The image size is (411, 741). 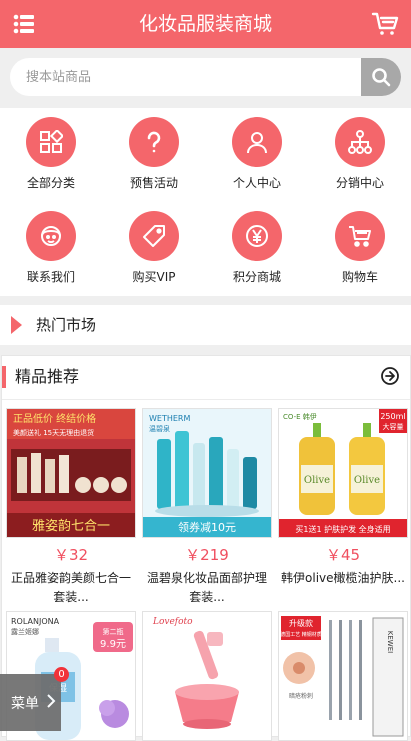 I want to click on nav-label: 分销中心, so click(x=359, y=183).